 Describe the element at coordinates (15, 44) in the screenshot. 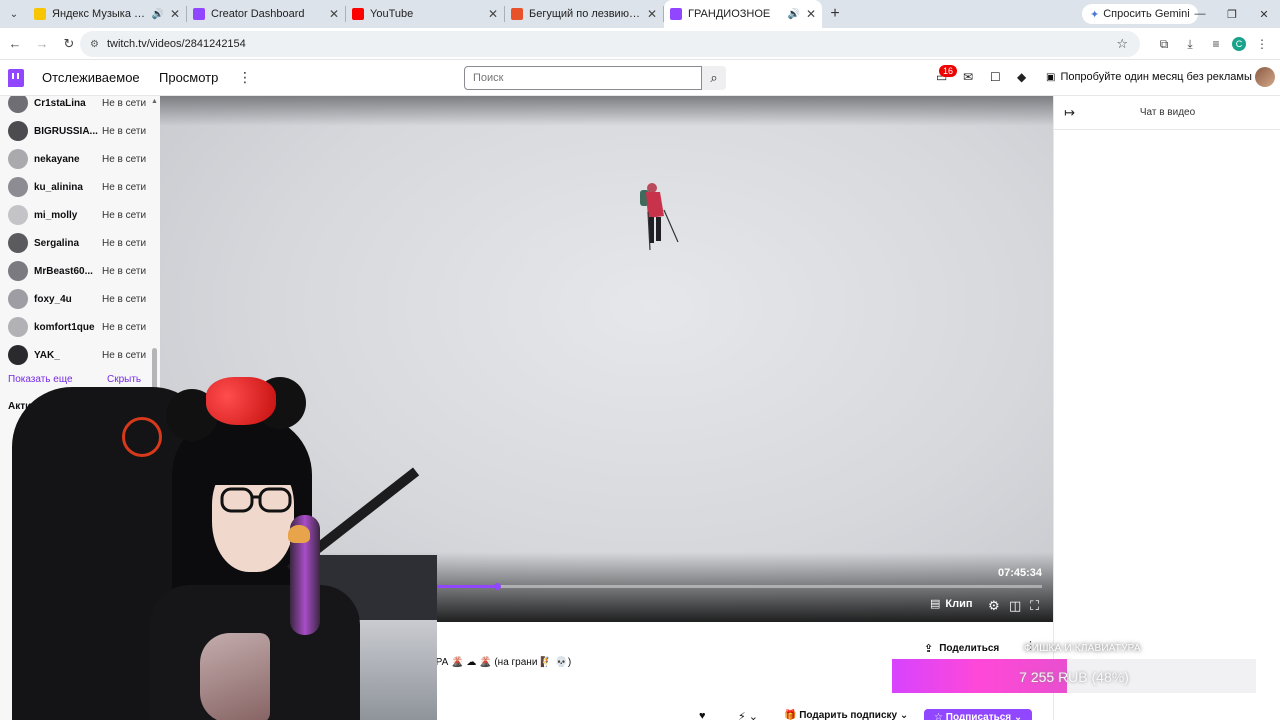

I see `back-icon: ←` at that location.